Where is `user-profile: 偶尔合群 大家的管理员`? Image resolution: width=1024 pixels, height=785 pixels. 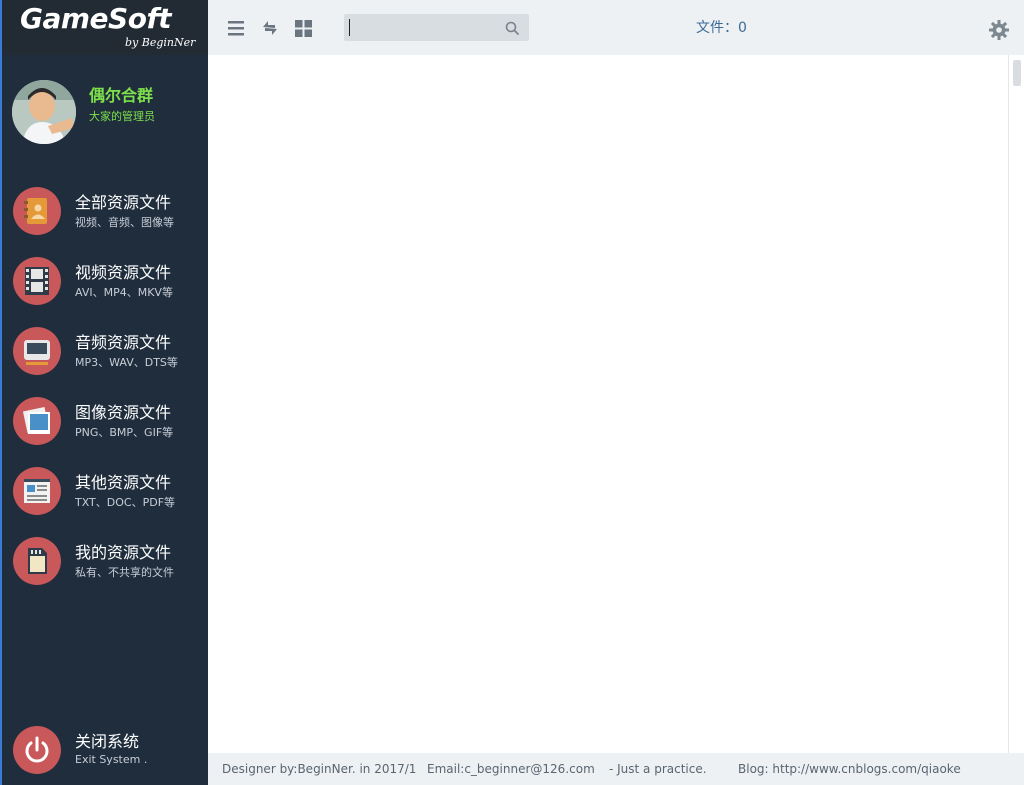 user-profile: 偶尔合群 大家的管理员 is located at coordinates (105, 113).